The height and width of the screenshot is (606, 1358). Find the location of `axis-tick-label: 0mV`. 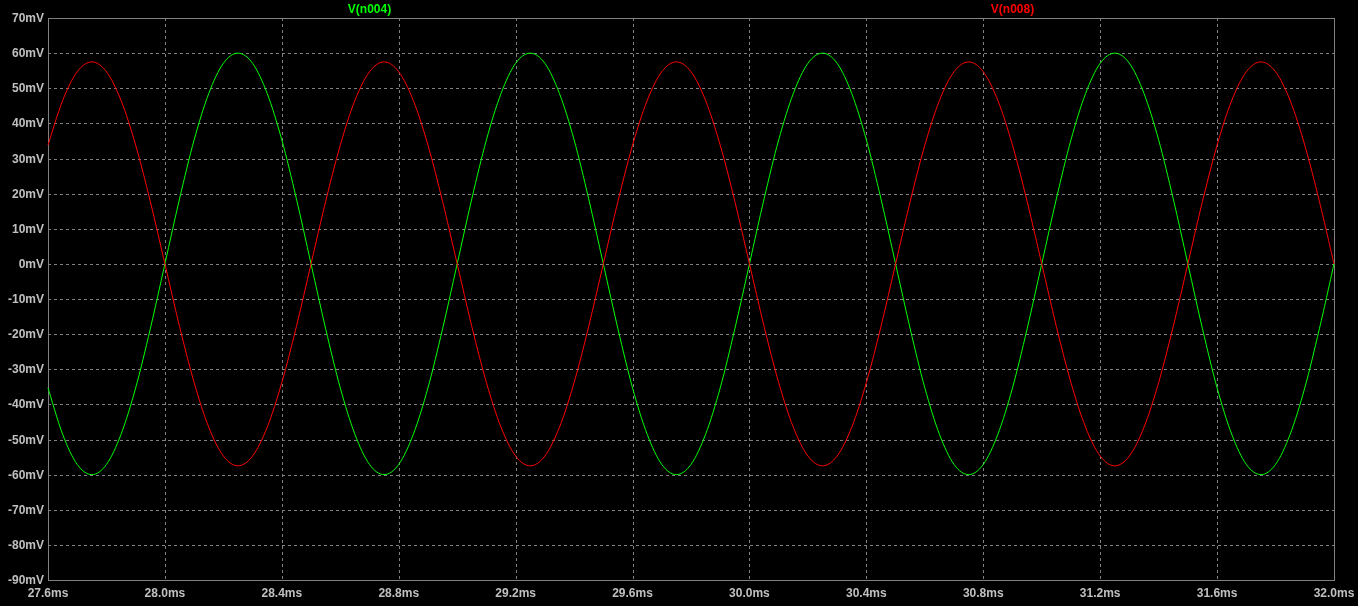

axis-tick-label: 0mV is located at coordinates (31, 263).